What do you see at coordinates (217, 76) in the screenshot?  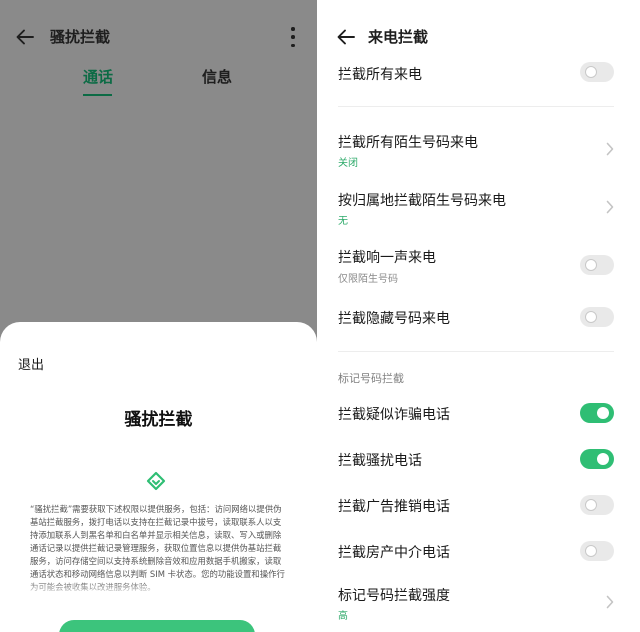 I see `tab-messages: 信息` at bounding box center [217, 76].